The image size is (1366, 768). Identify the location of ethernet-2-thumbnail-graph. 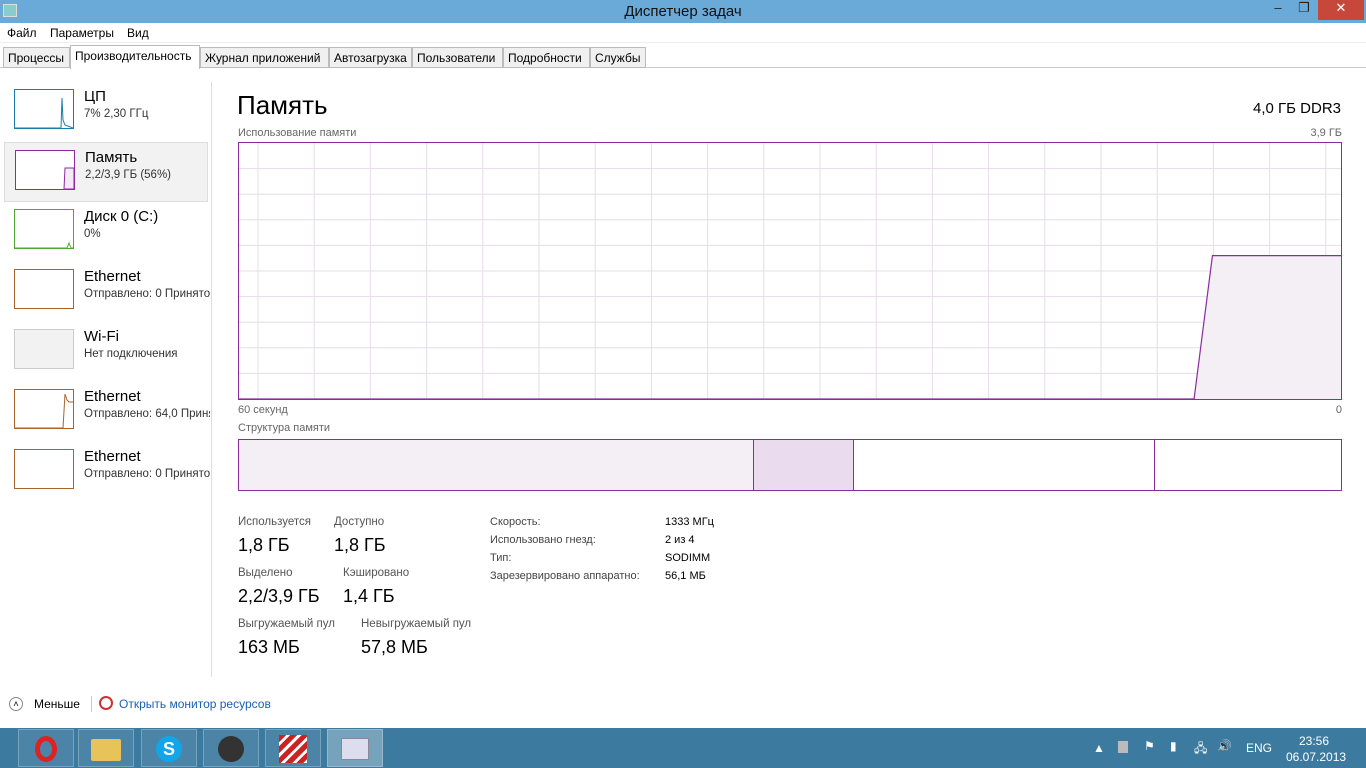
(44, 409).